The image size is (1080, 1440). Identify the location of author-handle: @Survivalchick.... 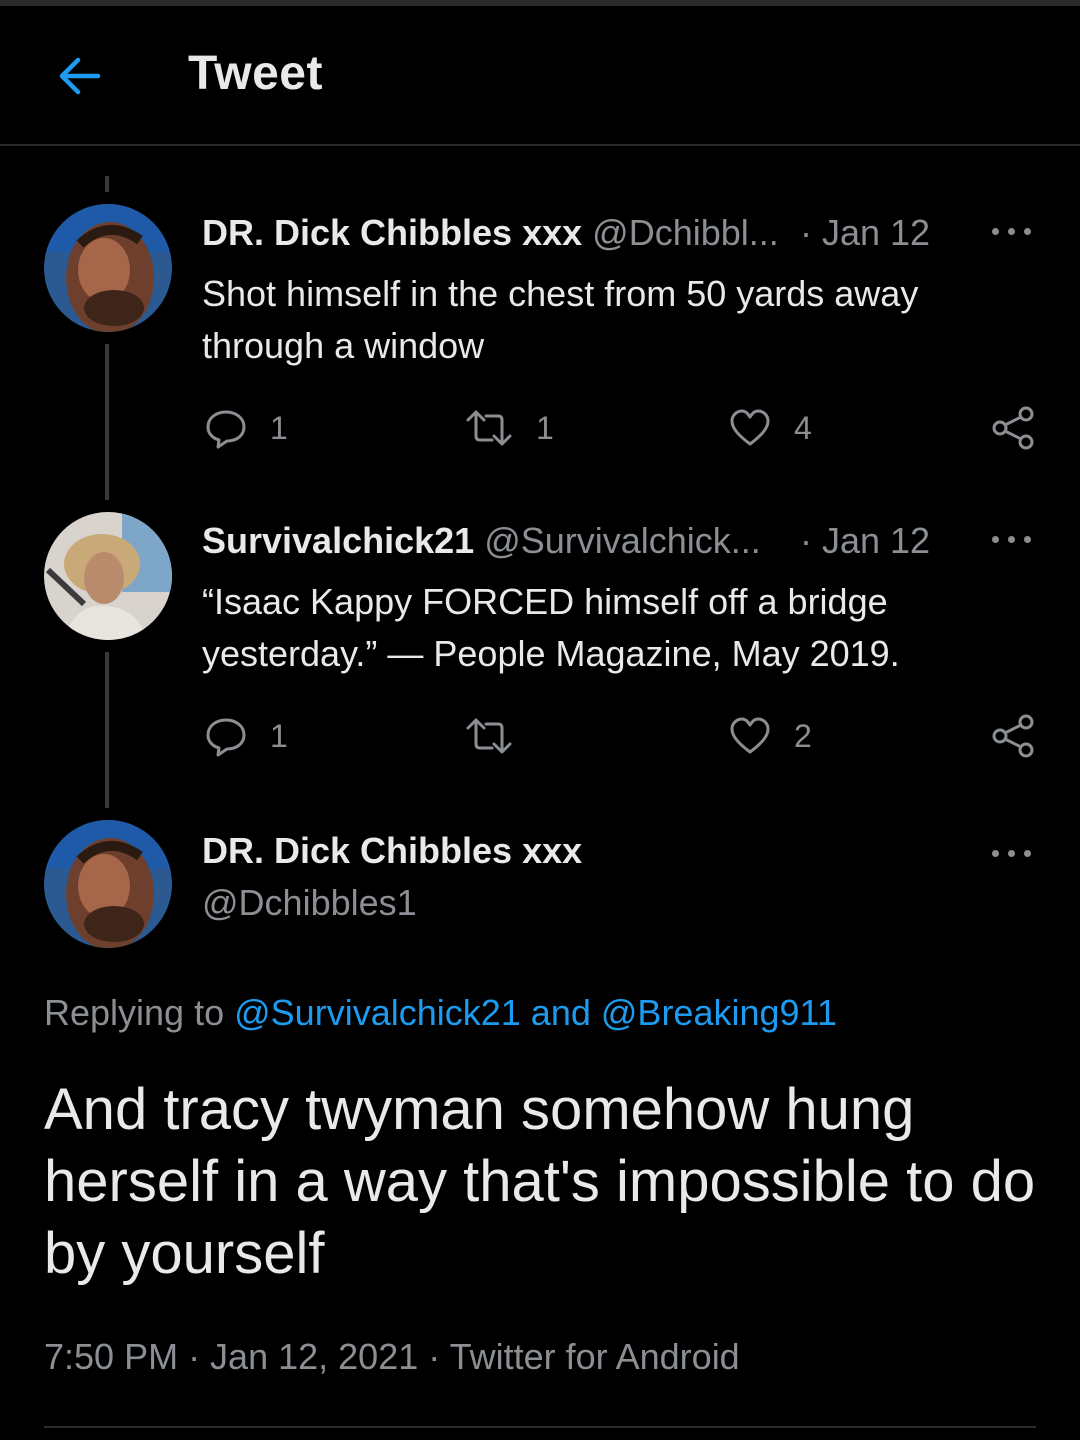
(622, 540).